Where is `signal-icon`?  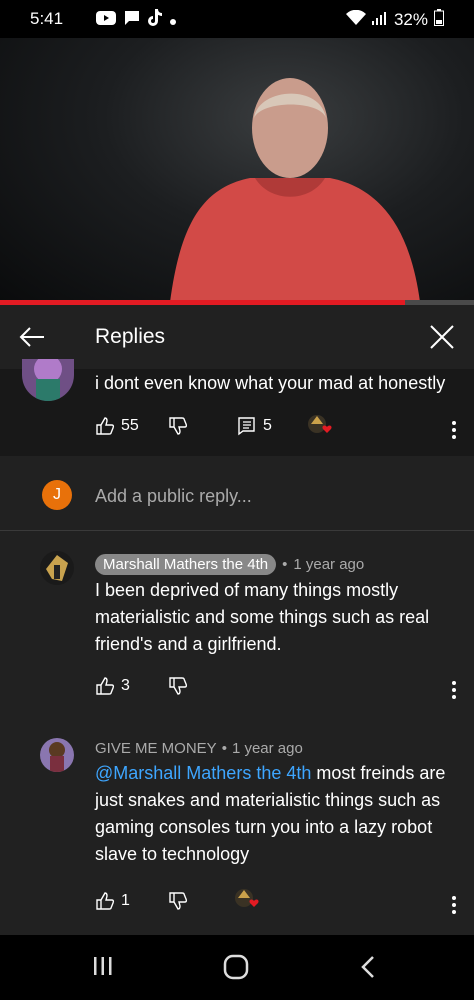 signal-icon is located at coordinates (379, 20).